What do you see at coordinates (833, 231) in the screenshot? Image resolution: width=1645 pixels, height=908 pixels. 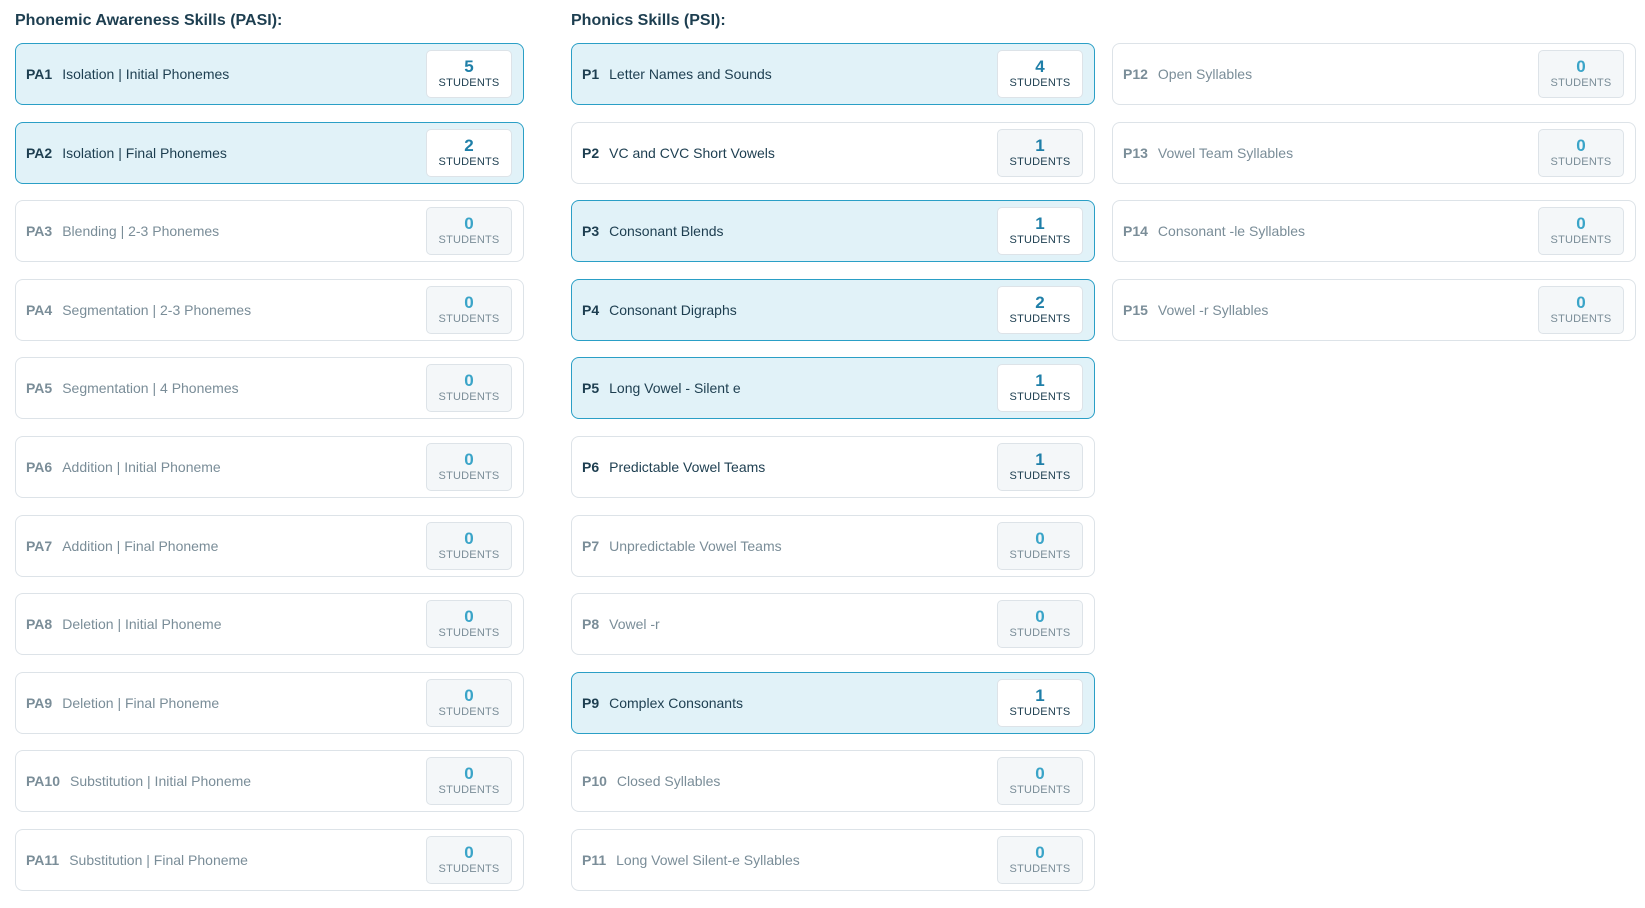 I see `skill-card-p3: P3 Consonant Blends 1 STUDENTS` at bounding box center [833, 231].